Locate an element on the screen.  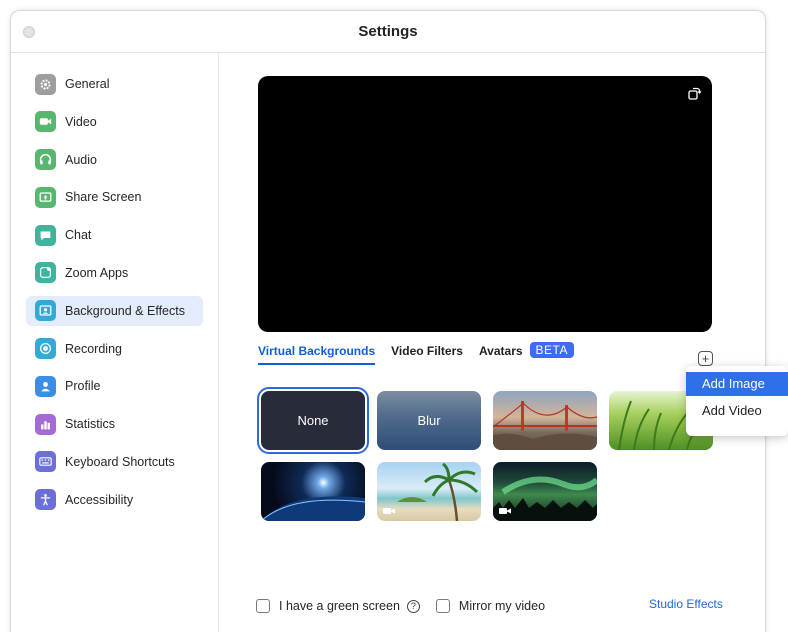
keyboard-icon is located at coordinates (45, 462).